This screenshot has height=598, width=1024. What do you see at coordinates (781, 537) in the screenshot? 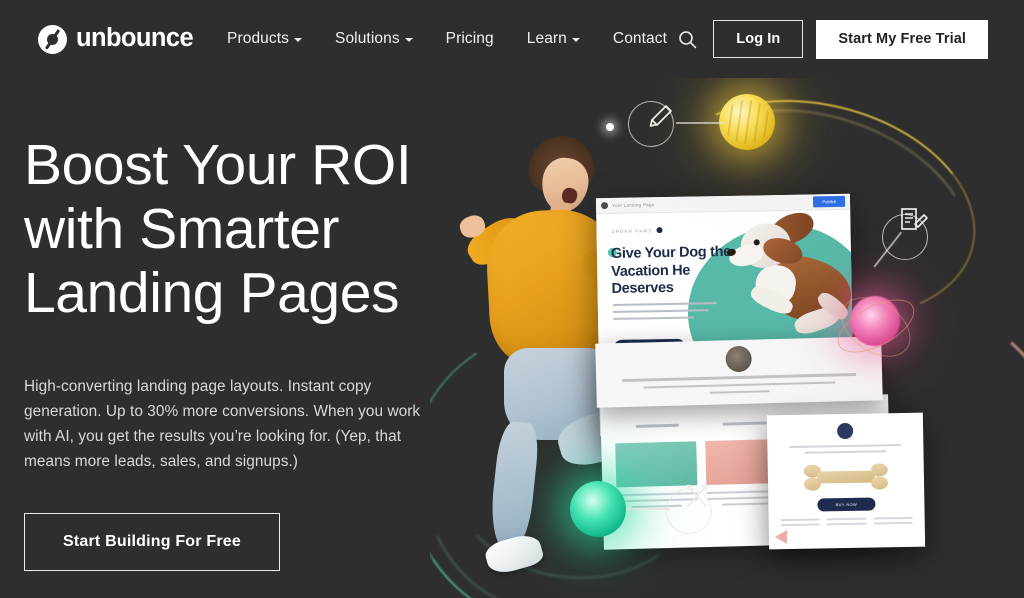
I see `pink-triangle-accent` at bounding box center [781, 537].